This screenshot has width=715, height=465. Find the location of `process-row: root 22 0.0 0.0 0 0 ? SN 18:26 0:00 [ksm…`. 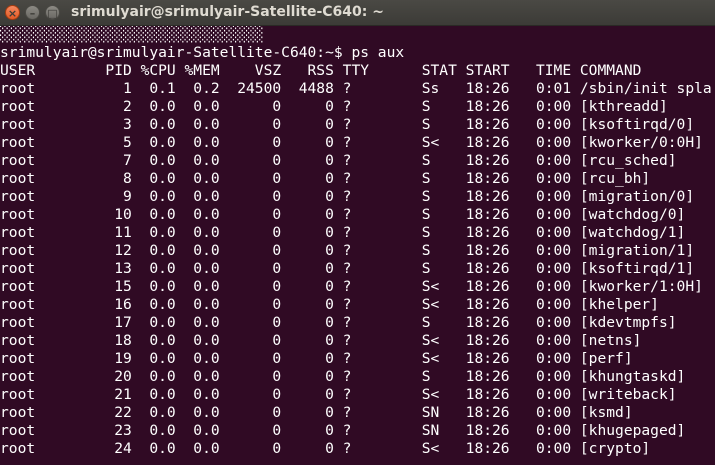

process-row: root 22 0.0 0.0 0 0 ? SN 18:26 0:00 [ksm… is located at coordinates (316, 412).